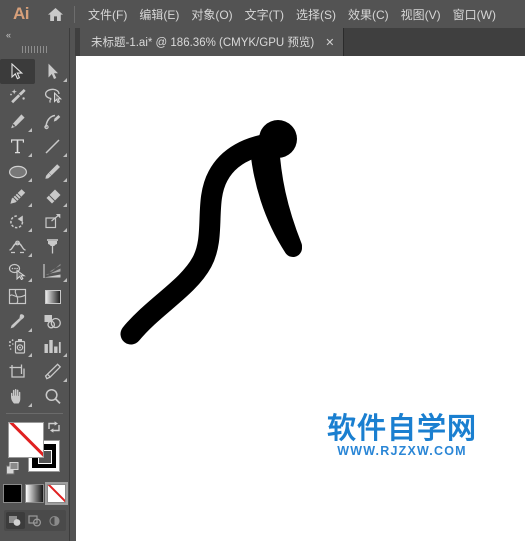  What do you see at coordinates (52, 396) in the screenshot?
I see `zoom-tool` at bounding box center [52, 396].